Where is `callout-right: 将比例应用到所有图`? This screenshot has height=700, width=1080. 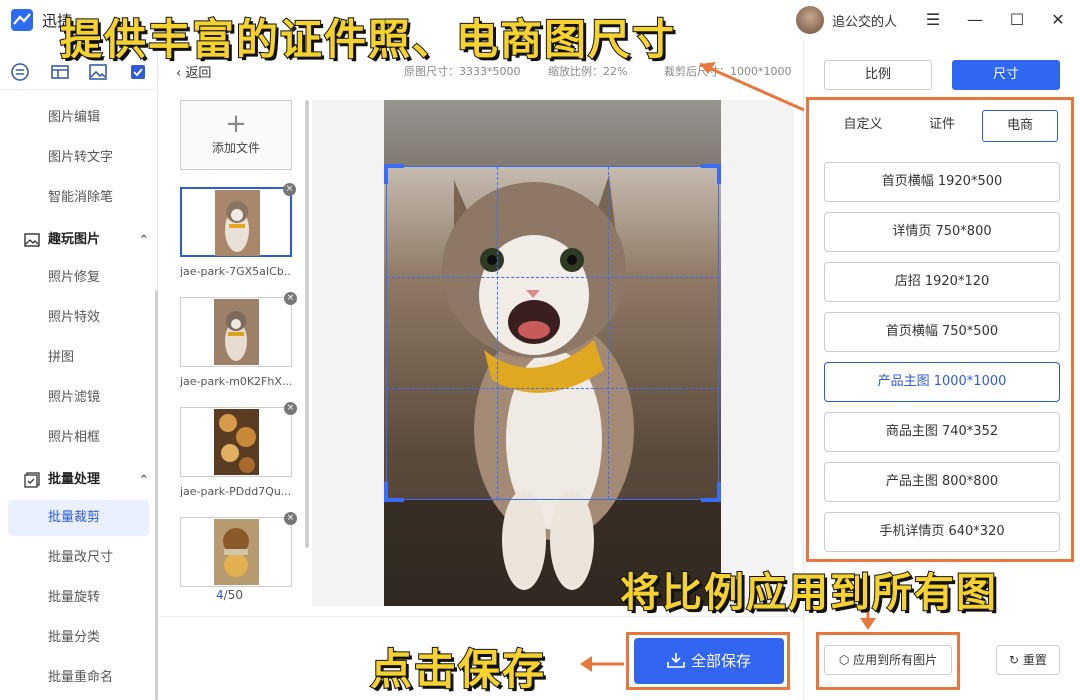 callout-right: 将比例应用到所有图 is located at coordinates (808, 593).